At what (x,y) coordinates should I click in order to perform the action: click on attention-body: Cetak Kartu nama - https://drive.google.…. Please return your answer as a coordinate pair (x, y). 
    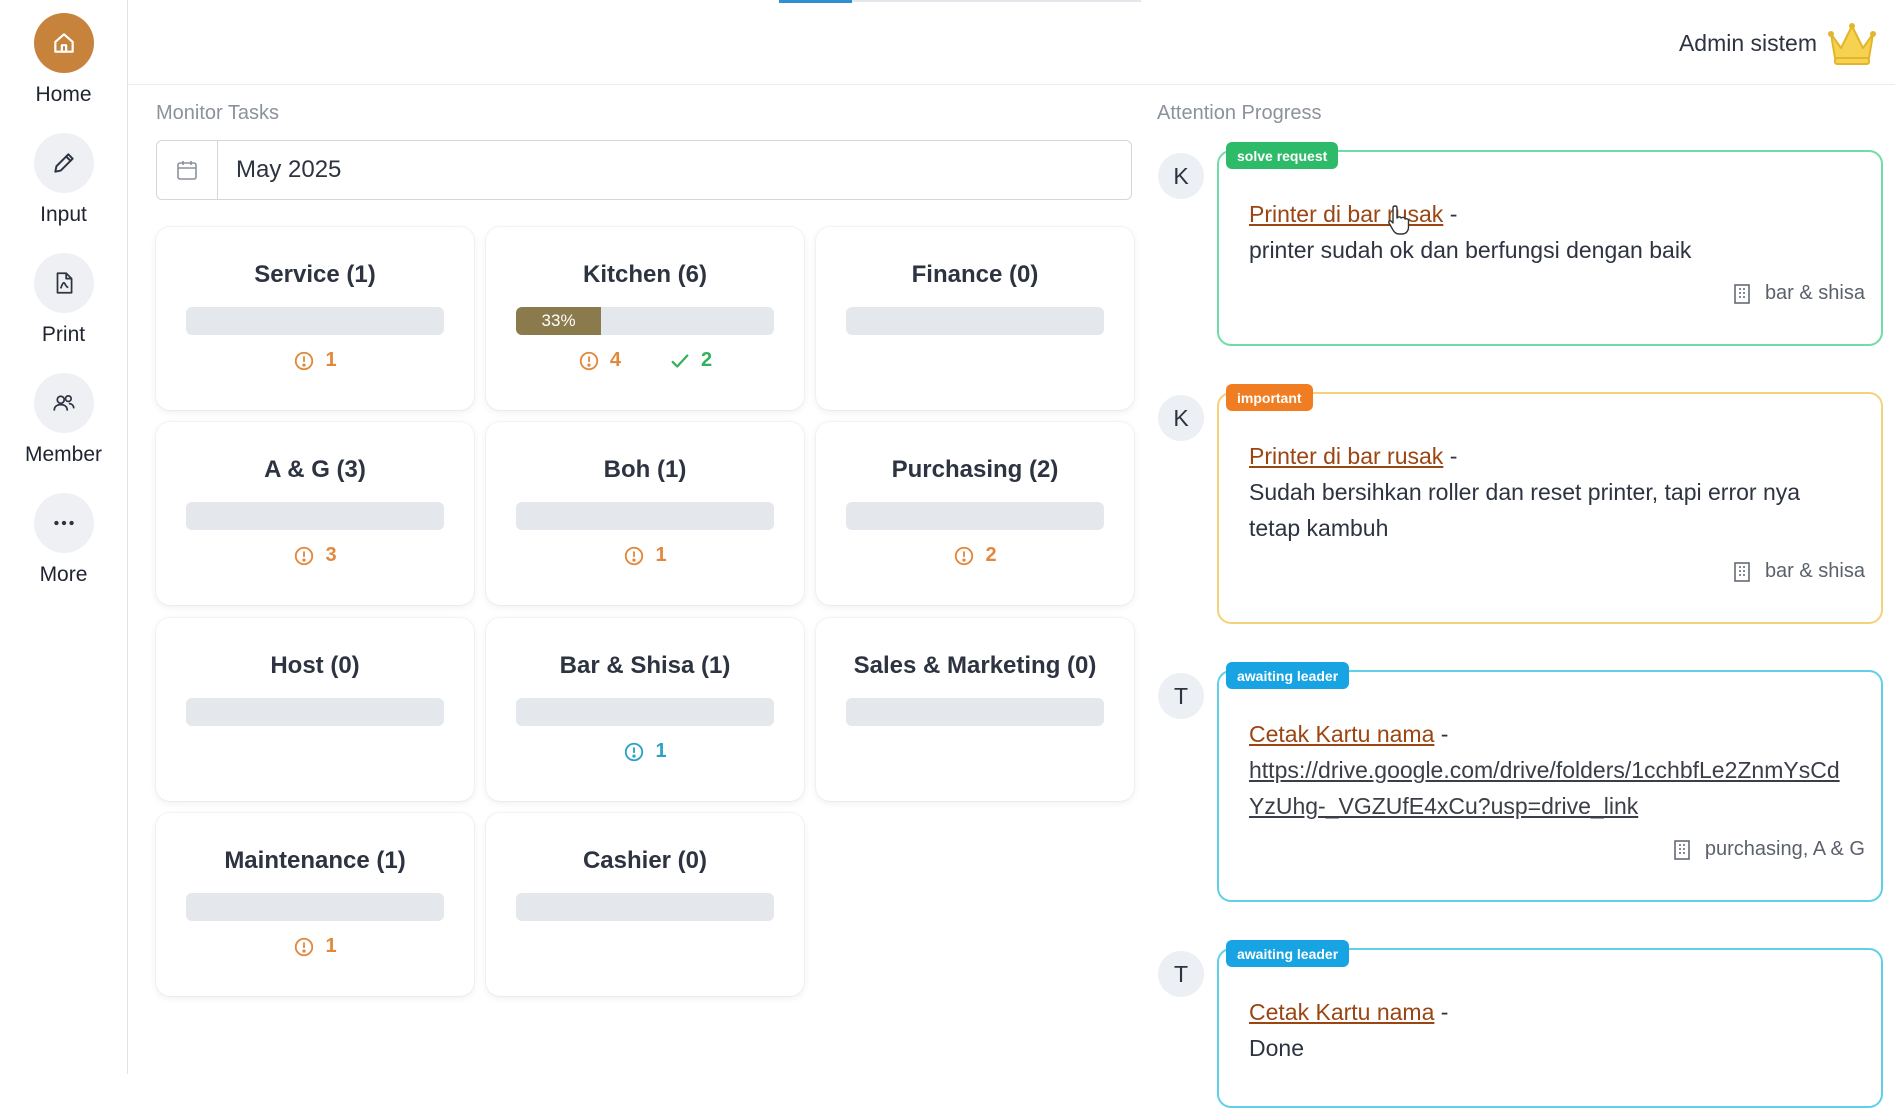
    Looking at the image, I should click on (1551, 770).